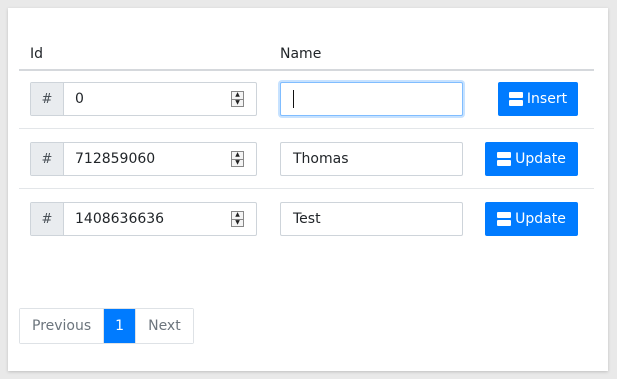 This screenshot has width=617, height=379. Describe the element at coordinates (62, 326) in the screenshot. I see `previous-page-button: Previous` at that location.